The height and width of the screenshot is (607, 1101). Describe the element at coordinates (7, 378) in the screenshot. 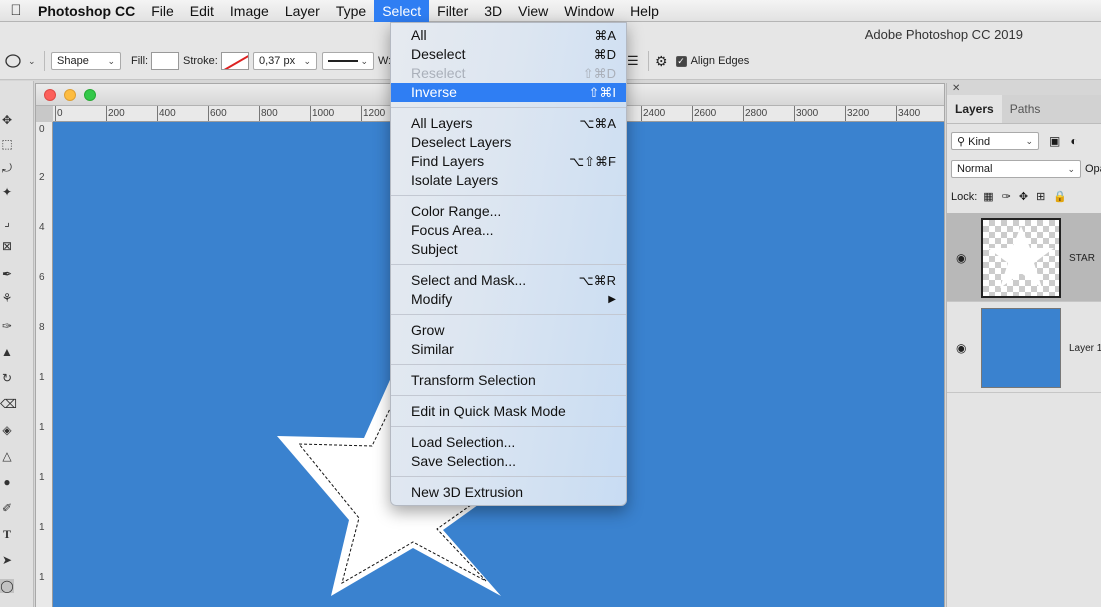

I see `history-brush-tool-icon: ↻` at that location.